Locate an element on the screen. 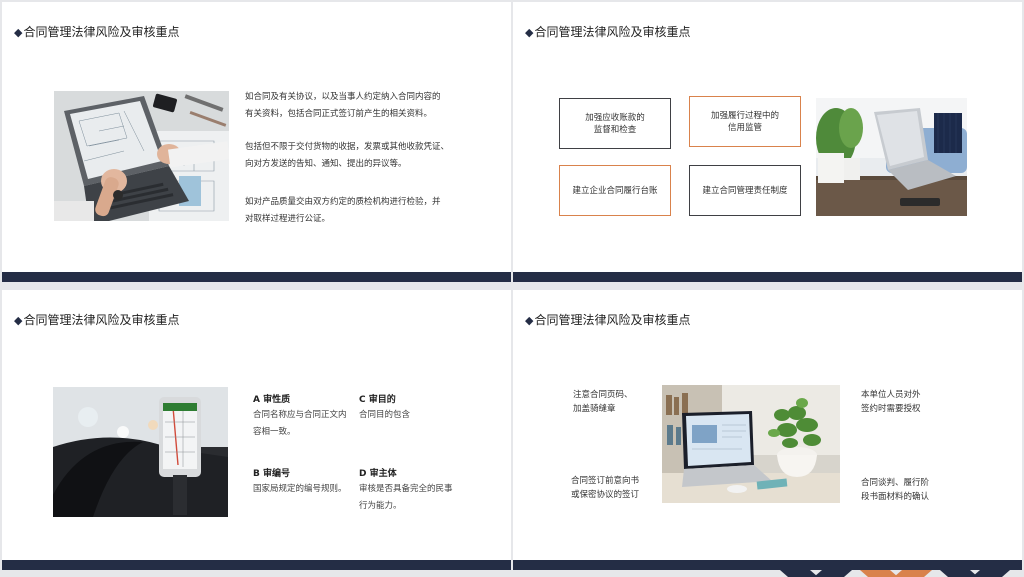 Image resolution: width=1024 pixels, height=577 pixels. paragraph-line: 如对产品质量交由双方约定的质检机构进行检验，并 is located at coordinates (343, 202).